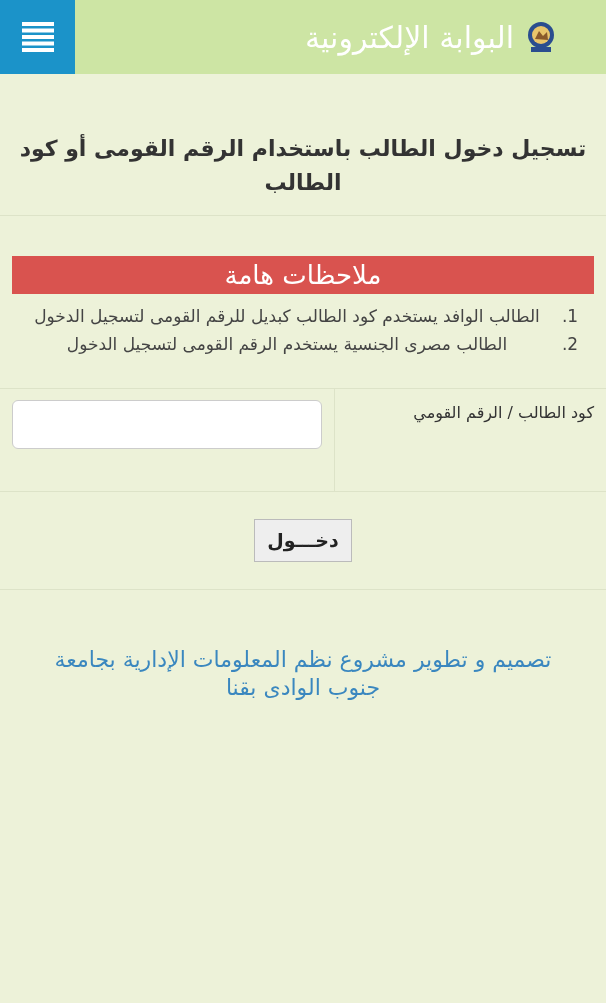  I want to click on note-text: الطالب مصرى الجنسية يستخدم الرقم القومى لتسجيل الدخول, so click(287, 344).